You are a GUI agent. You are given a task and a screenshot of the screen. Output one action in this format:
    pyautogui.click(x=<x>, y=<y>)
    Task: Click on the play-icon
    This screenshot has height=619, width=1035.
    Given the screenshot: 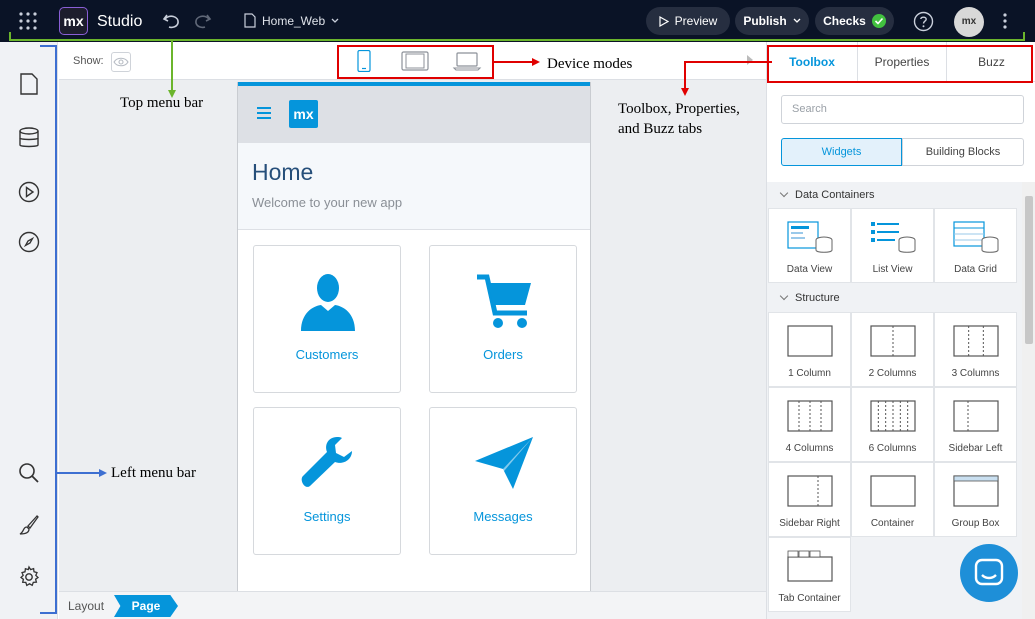 What is the action you would take?
    pyautogui.click(x=664, y=21)
    